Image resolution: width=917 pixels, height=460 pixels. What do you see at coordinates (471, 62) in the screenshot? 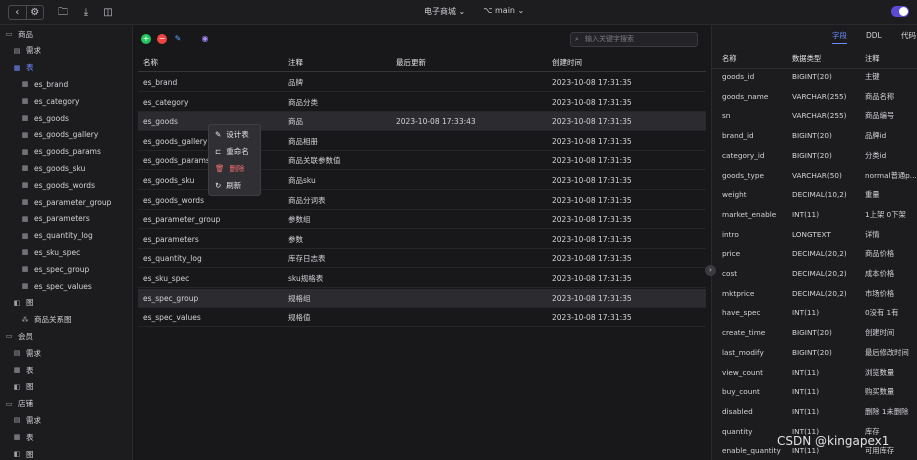
I see `col-last-updated: 最后更新` at bounding box center [471, 62].